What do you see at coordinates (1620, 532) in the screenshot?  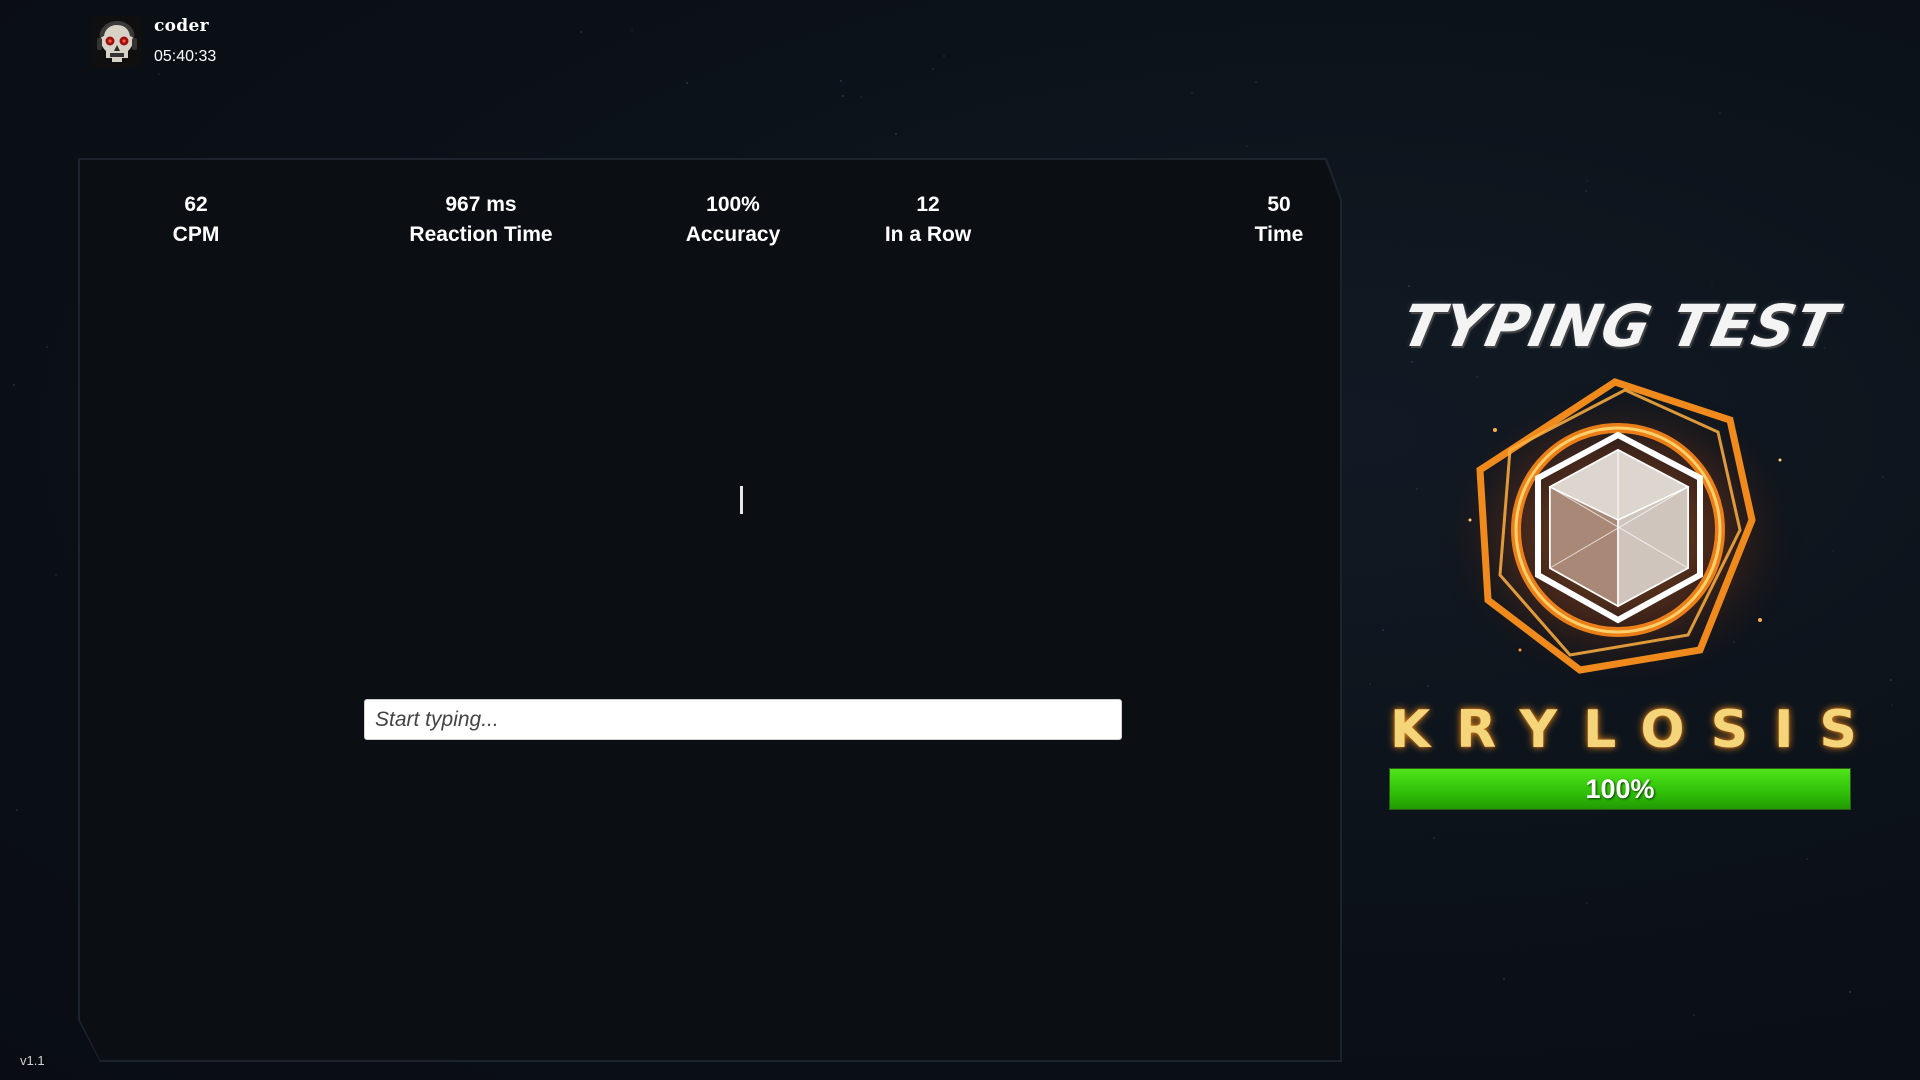 I see `rank-emblem-icon` at bounding box center [1620, 532].